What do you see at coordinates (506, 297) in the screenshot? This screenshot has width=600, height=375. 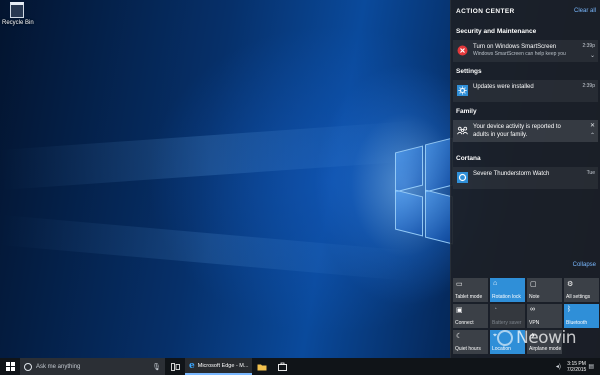 I see `tile-label: Rotation lock` at bounding box center [506, 297].